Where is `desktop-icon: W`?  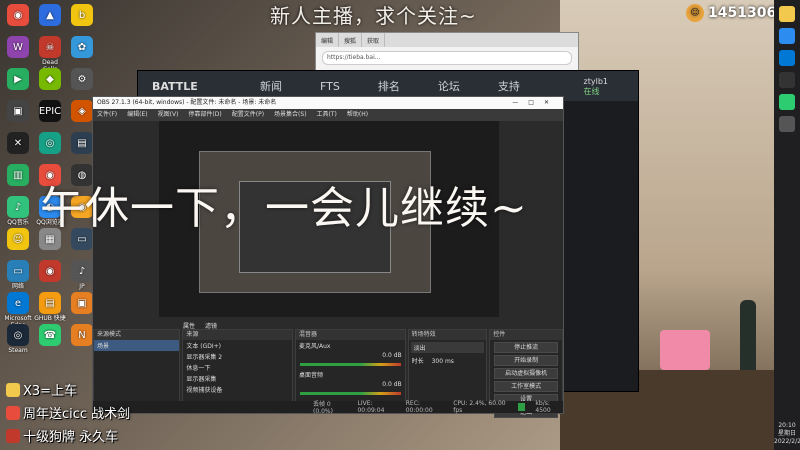 desktop-icon: W is located at coordinates (18, 47).